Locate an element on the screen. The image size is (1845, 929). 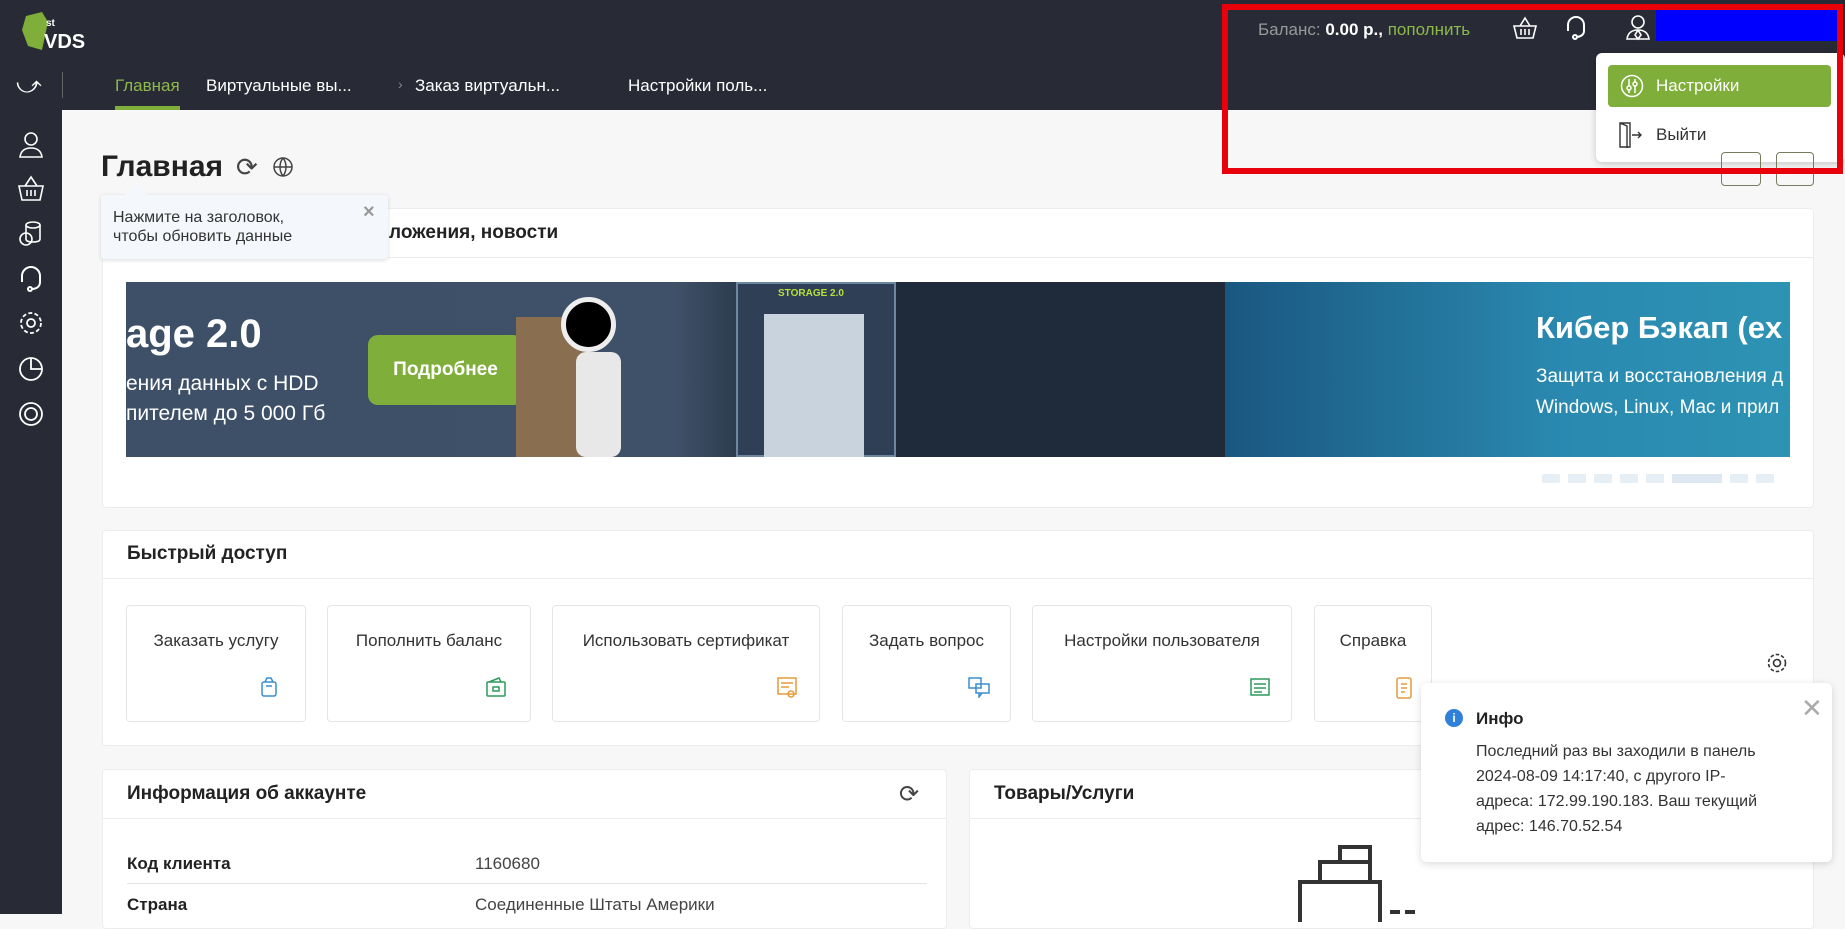
wallet-icon is located at coordinates (496, 687).